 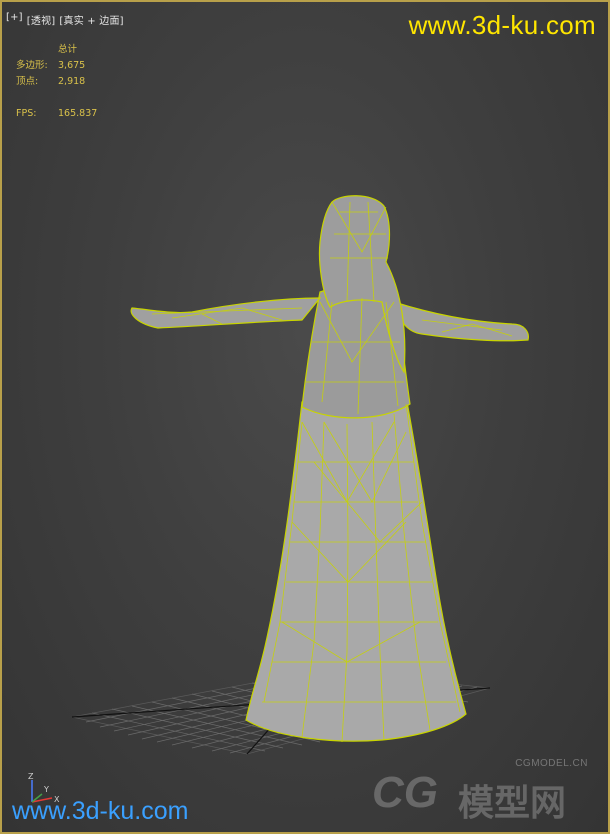 I want to click on logo-cn-text: 模型网, so click(x=512, y=802).